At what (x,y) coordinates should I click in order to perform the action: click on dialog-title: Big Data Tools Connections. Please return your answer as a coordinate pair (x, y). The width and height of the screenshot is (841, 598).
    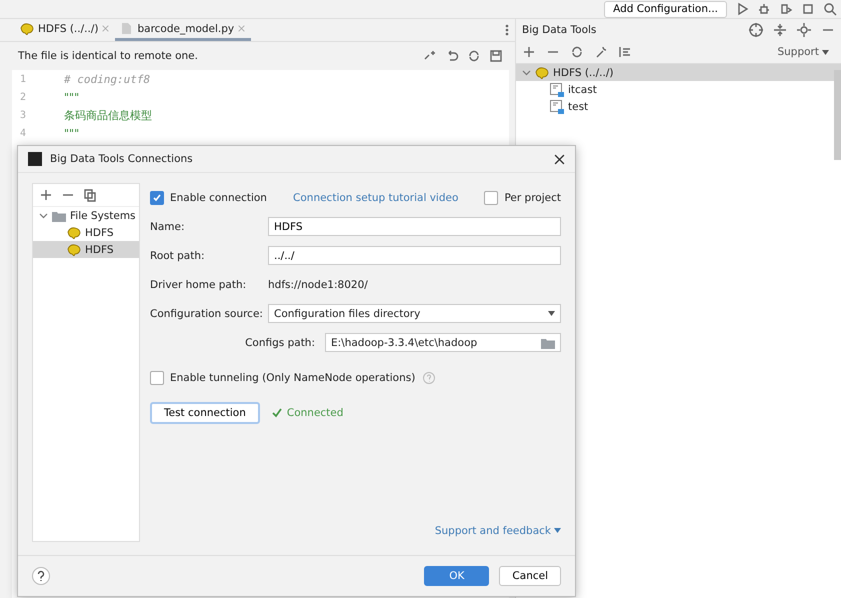
    Looking at the image, I should click on (121, 159).